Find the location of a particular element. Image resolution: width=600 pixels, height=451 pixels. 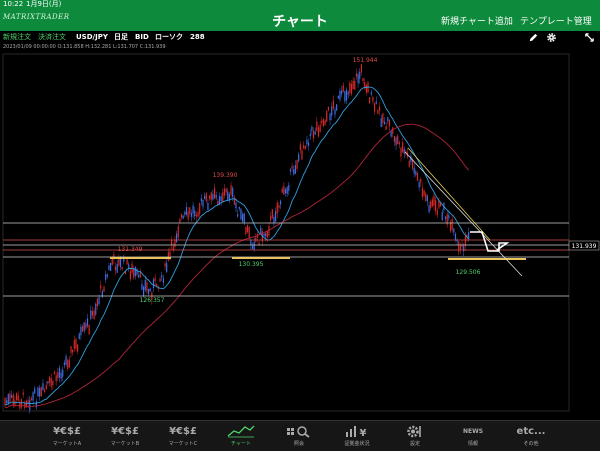

currency-icon: ¥€$£ is located at coordinates (183, 431).